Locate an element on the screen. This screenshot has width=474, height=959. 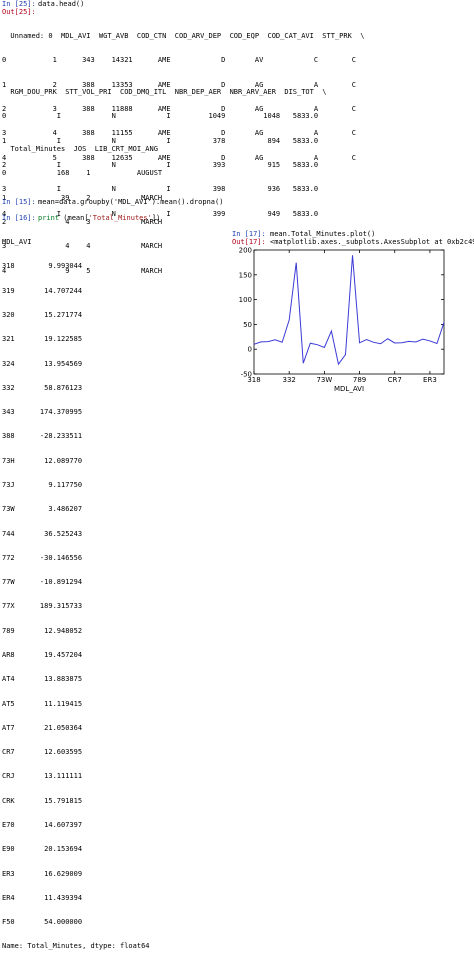
code-fragment: ]) is located at coordinates (156, 218).